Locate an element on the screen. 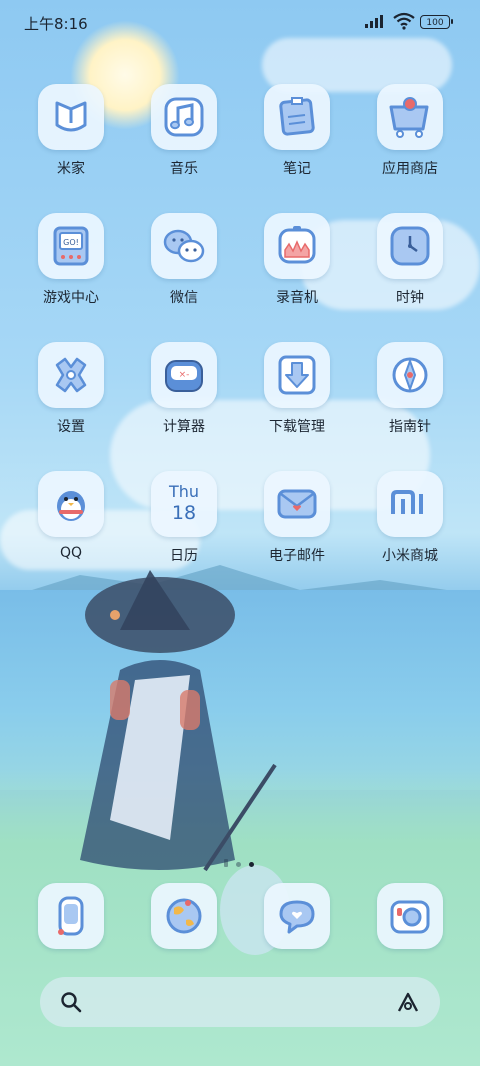 This screenshot has height=1066, width=480. app-game-center: GO! 游戏中心 is located at coordinates (71, 260).